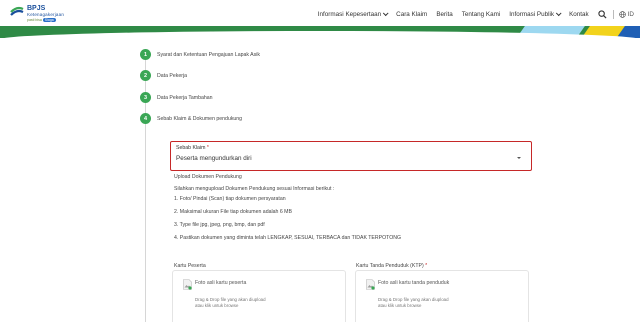 This screenshot has width=640, height=322. I want to click on nav-label: Informasi Publik, so click(532, 14).